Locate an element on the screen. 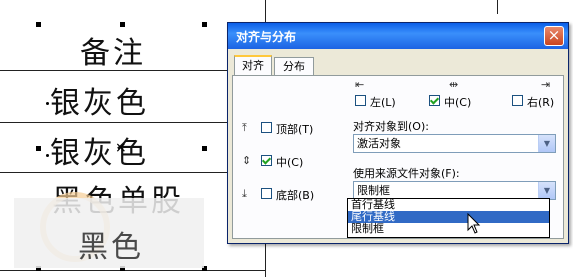 Image resolution: width=573 pixels, height=277 pixels. align-left-icon: ⇤ is located at coordinates (360, 84).